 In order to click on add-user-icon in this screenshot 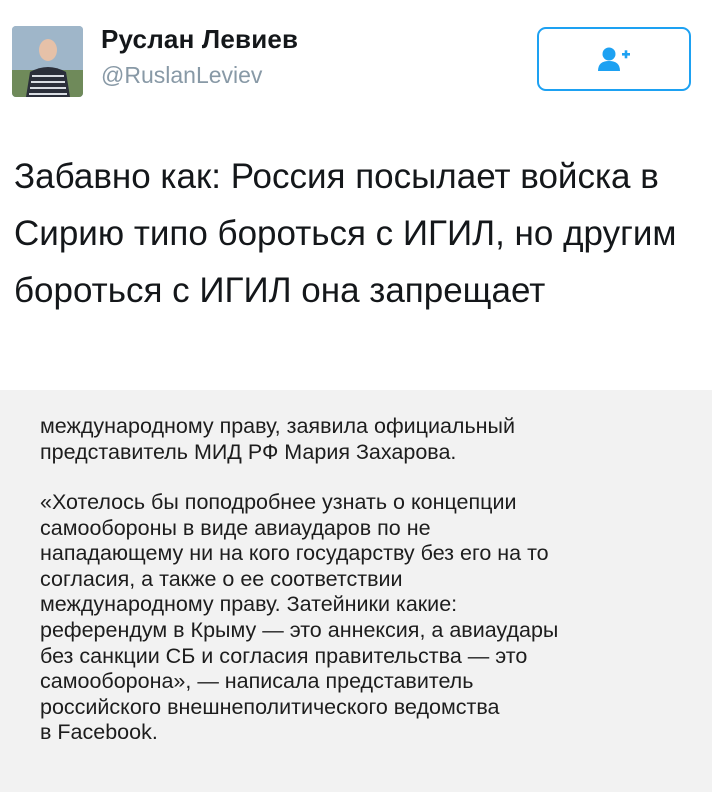, I will do `click(614, 59)`.